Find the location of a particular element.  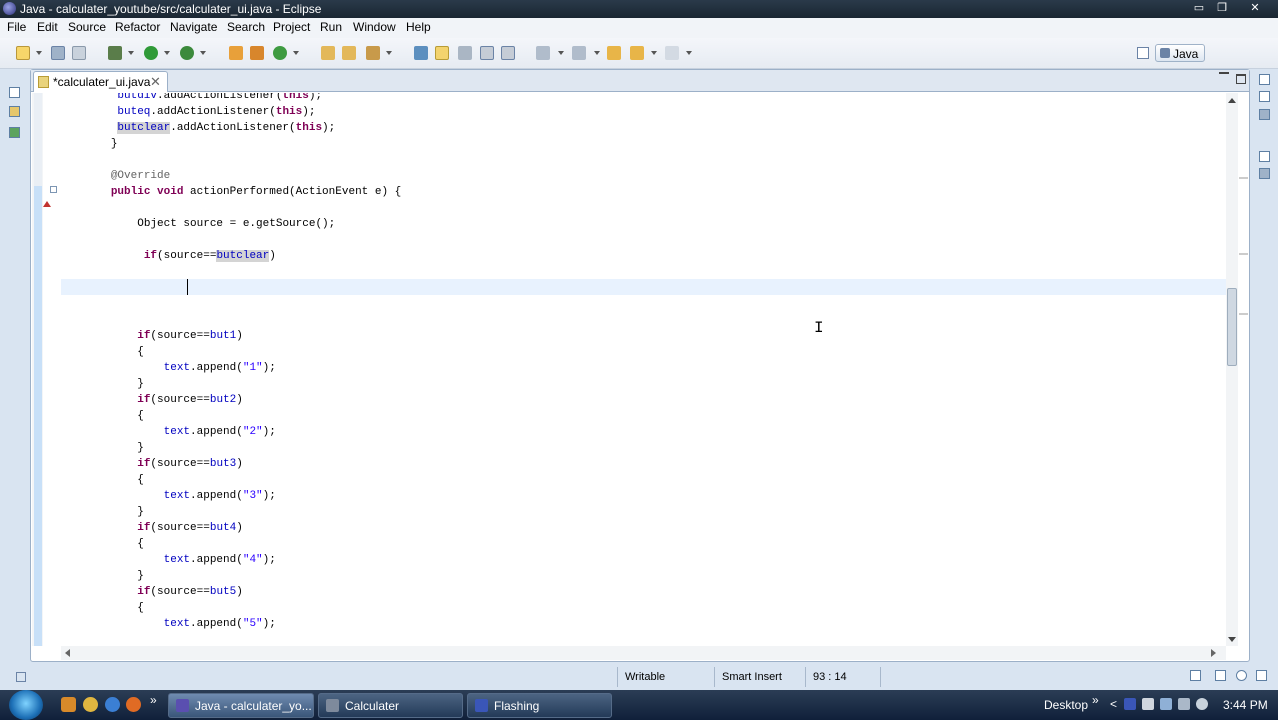

scroll-right-icon is located at coordinates (1213, 653).